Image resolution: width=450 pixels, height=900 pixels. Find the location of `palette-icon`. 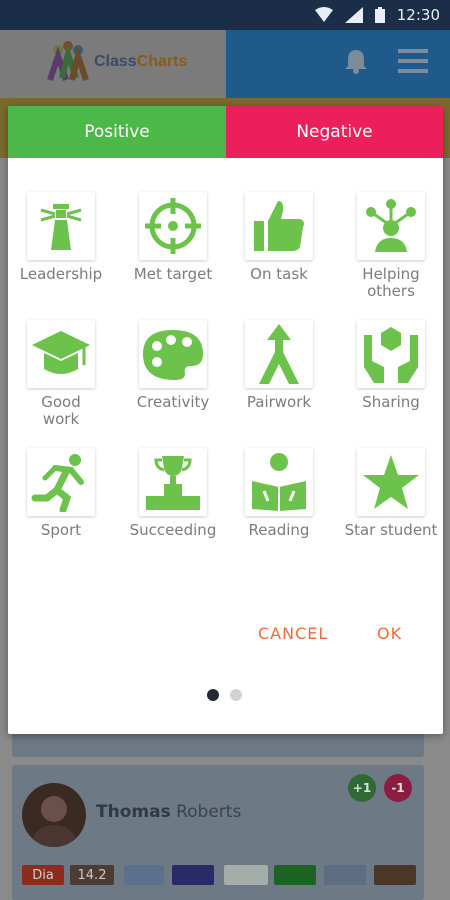

palette-icon is located at coordinates (173, 355).